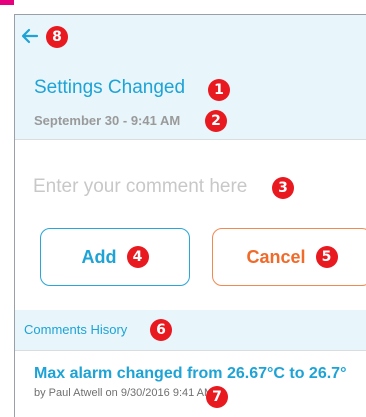 This screenshot has height=417, width=366. Describe the element at coordinates (107, 120) in the screenshot. I see `event-timestamp: September 30 - 9:41 AM` at that location.